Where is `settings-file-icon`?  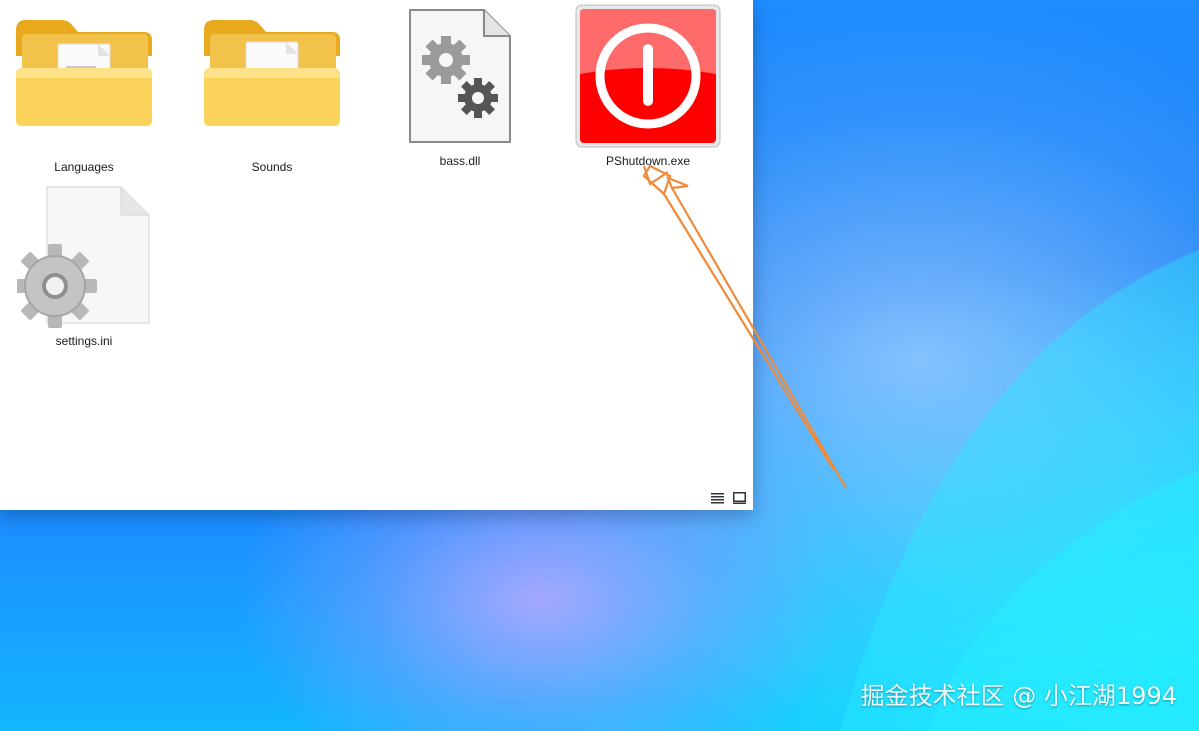 settings-file-icon is located at coordinates (83, 257).